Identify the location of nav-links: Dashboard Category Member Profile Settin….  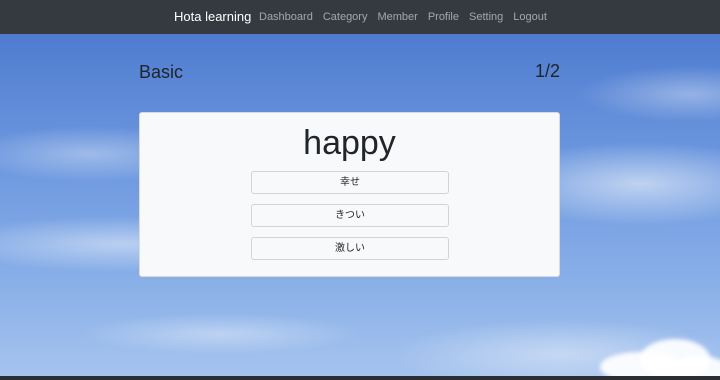
(403, 17).